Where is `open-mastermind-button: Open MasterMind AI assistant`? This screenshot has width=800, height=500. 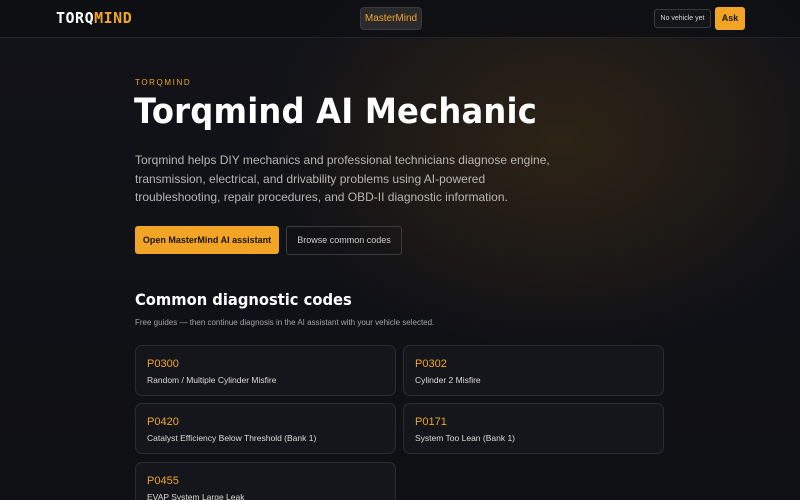
open-mastermind-button: Open MasterMind AI assistant is located at coordinates (207, 240).